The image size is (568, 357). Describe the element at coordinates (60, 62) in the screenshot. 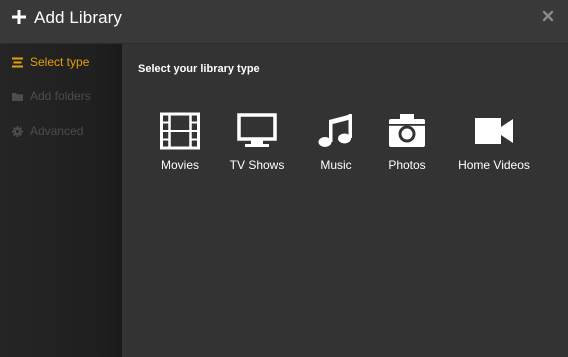

I see `sidebar-item-label: Select type` at that location.